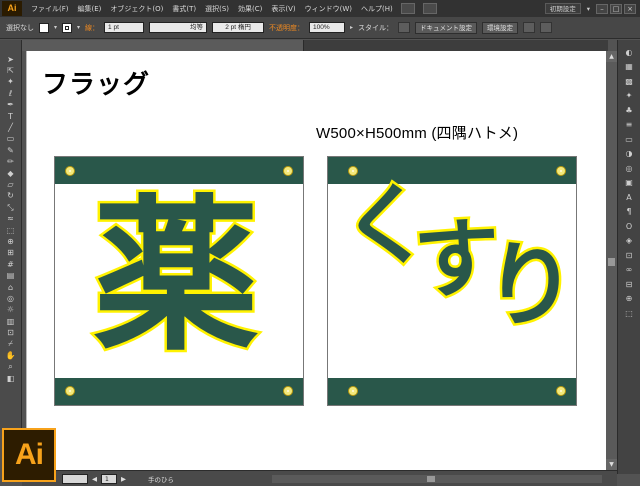 This screenshot has height=486, width=640. I want to click on direct-selection-tool-icon: ⇱, so click(11, 70).